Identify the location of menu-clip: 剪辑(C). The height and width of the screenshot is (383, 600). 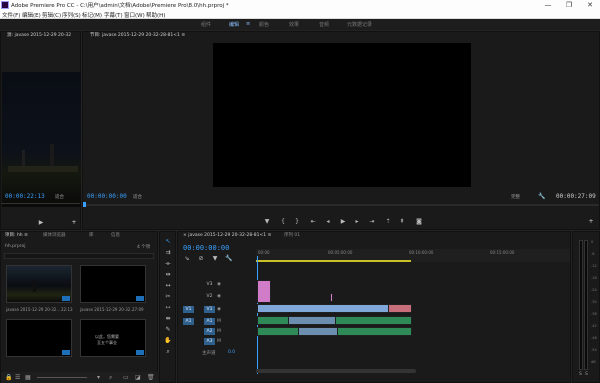
(51, 15).